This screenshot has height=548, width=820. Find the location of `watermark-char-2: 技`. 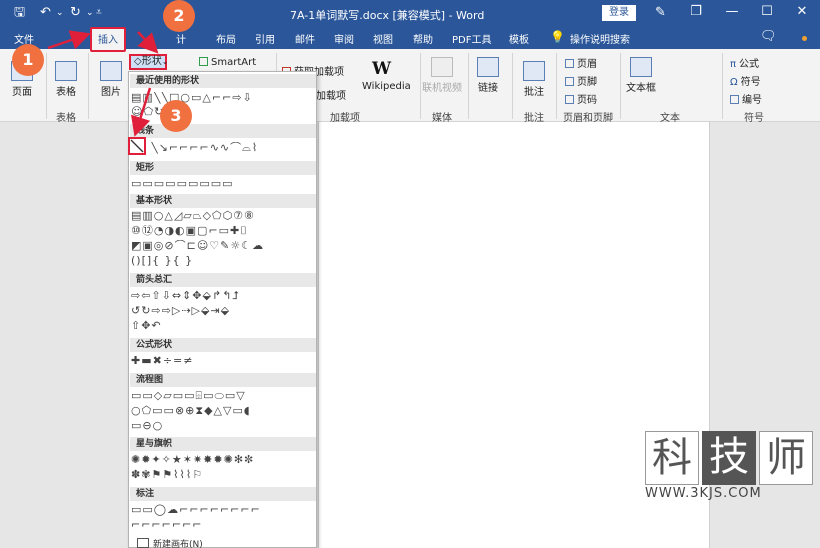

watermark-char-2: 技 is located at coordinates (729, 458).